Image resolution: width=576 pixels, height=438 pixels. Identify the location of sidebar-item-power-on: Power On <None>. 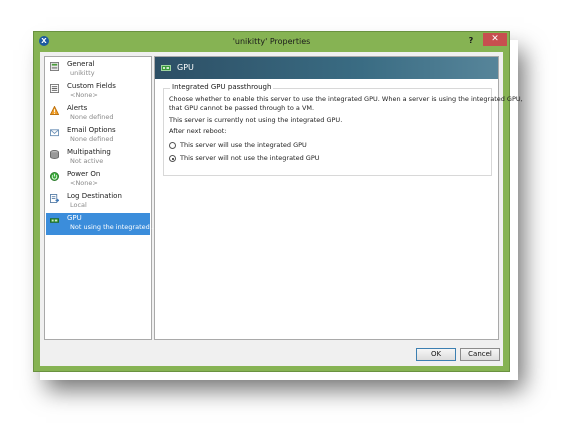
(98, 180).